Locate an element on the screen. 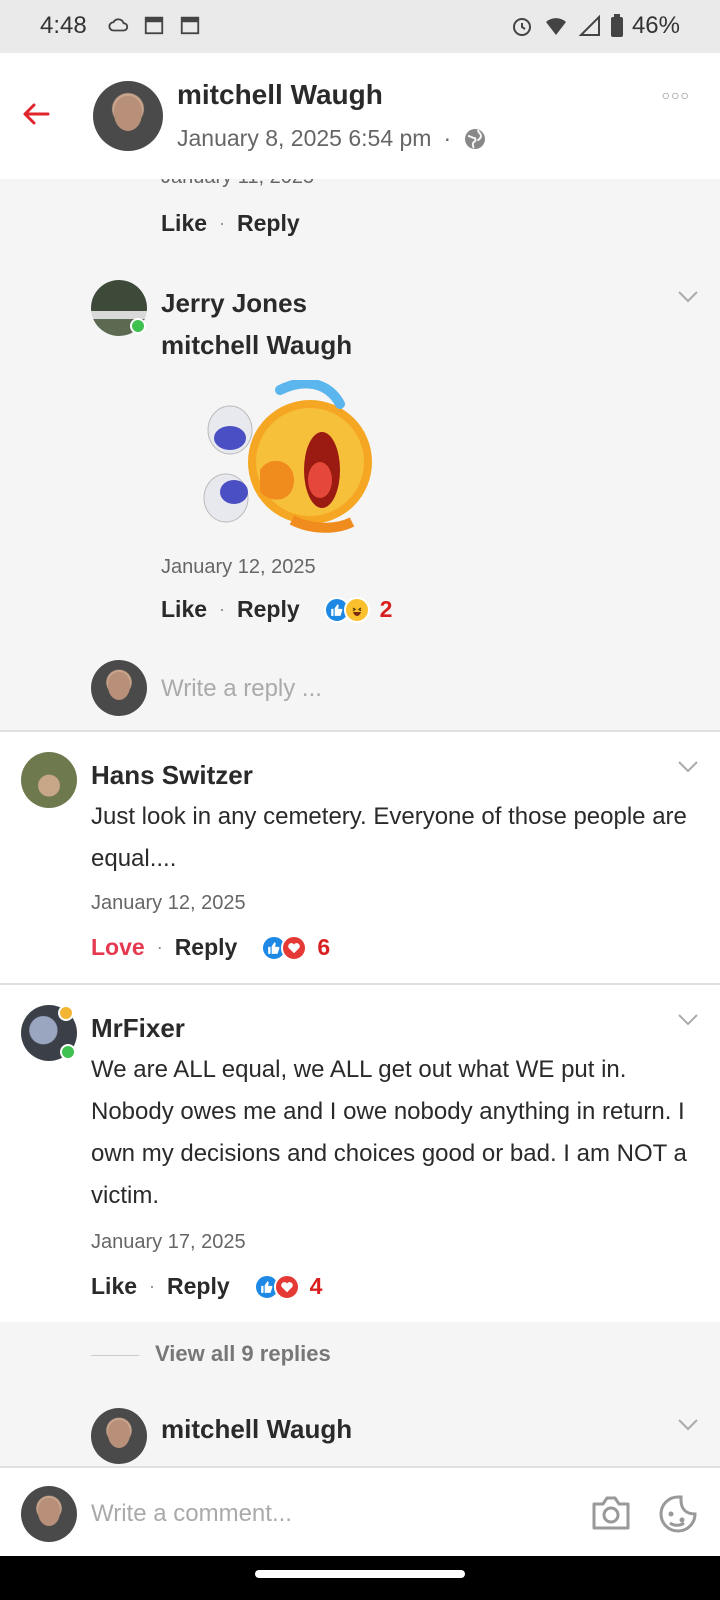 The height and width of the screenshot is (1600, 720). haha-reaction-icon is located at coordinates (356, 609).